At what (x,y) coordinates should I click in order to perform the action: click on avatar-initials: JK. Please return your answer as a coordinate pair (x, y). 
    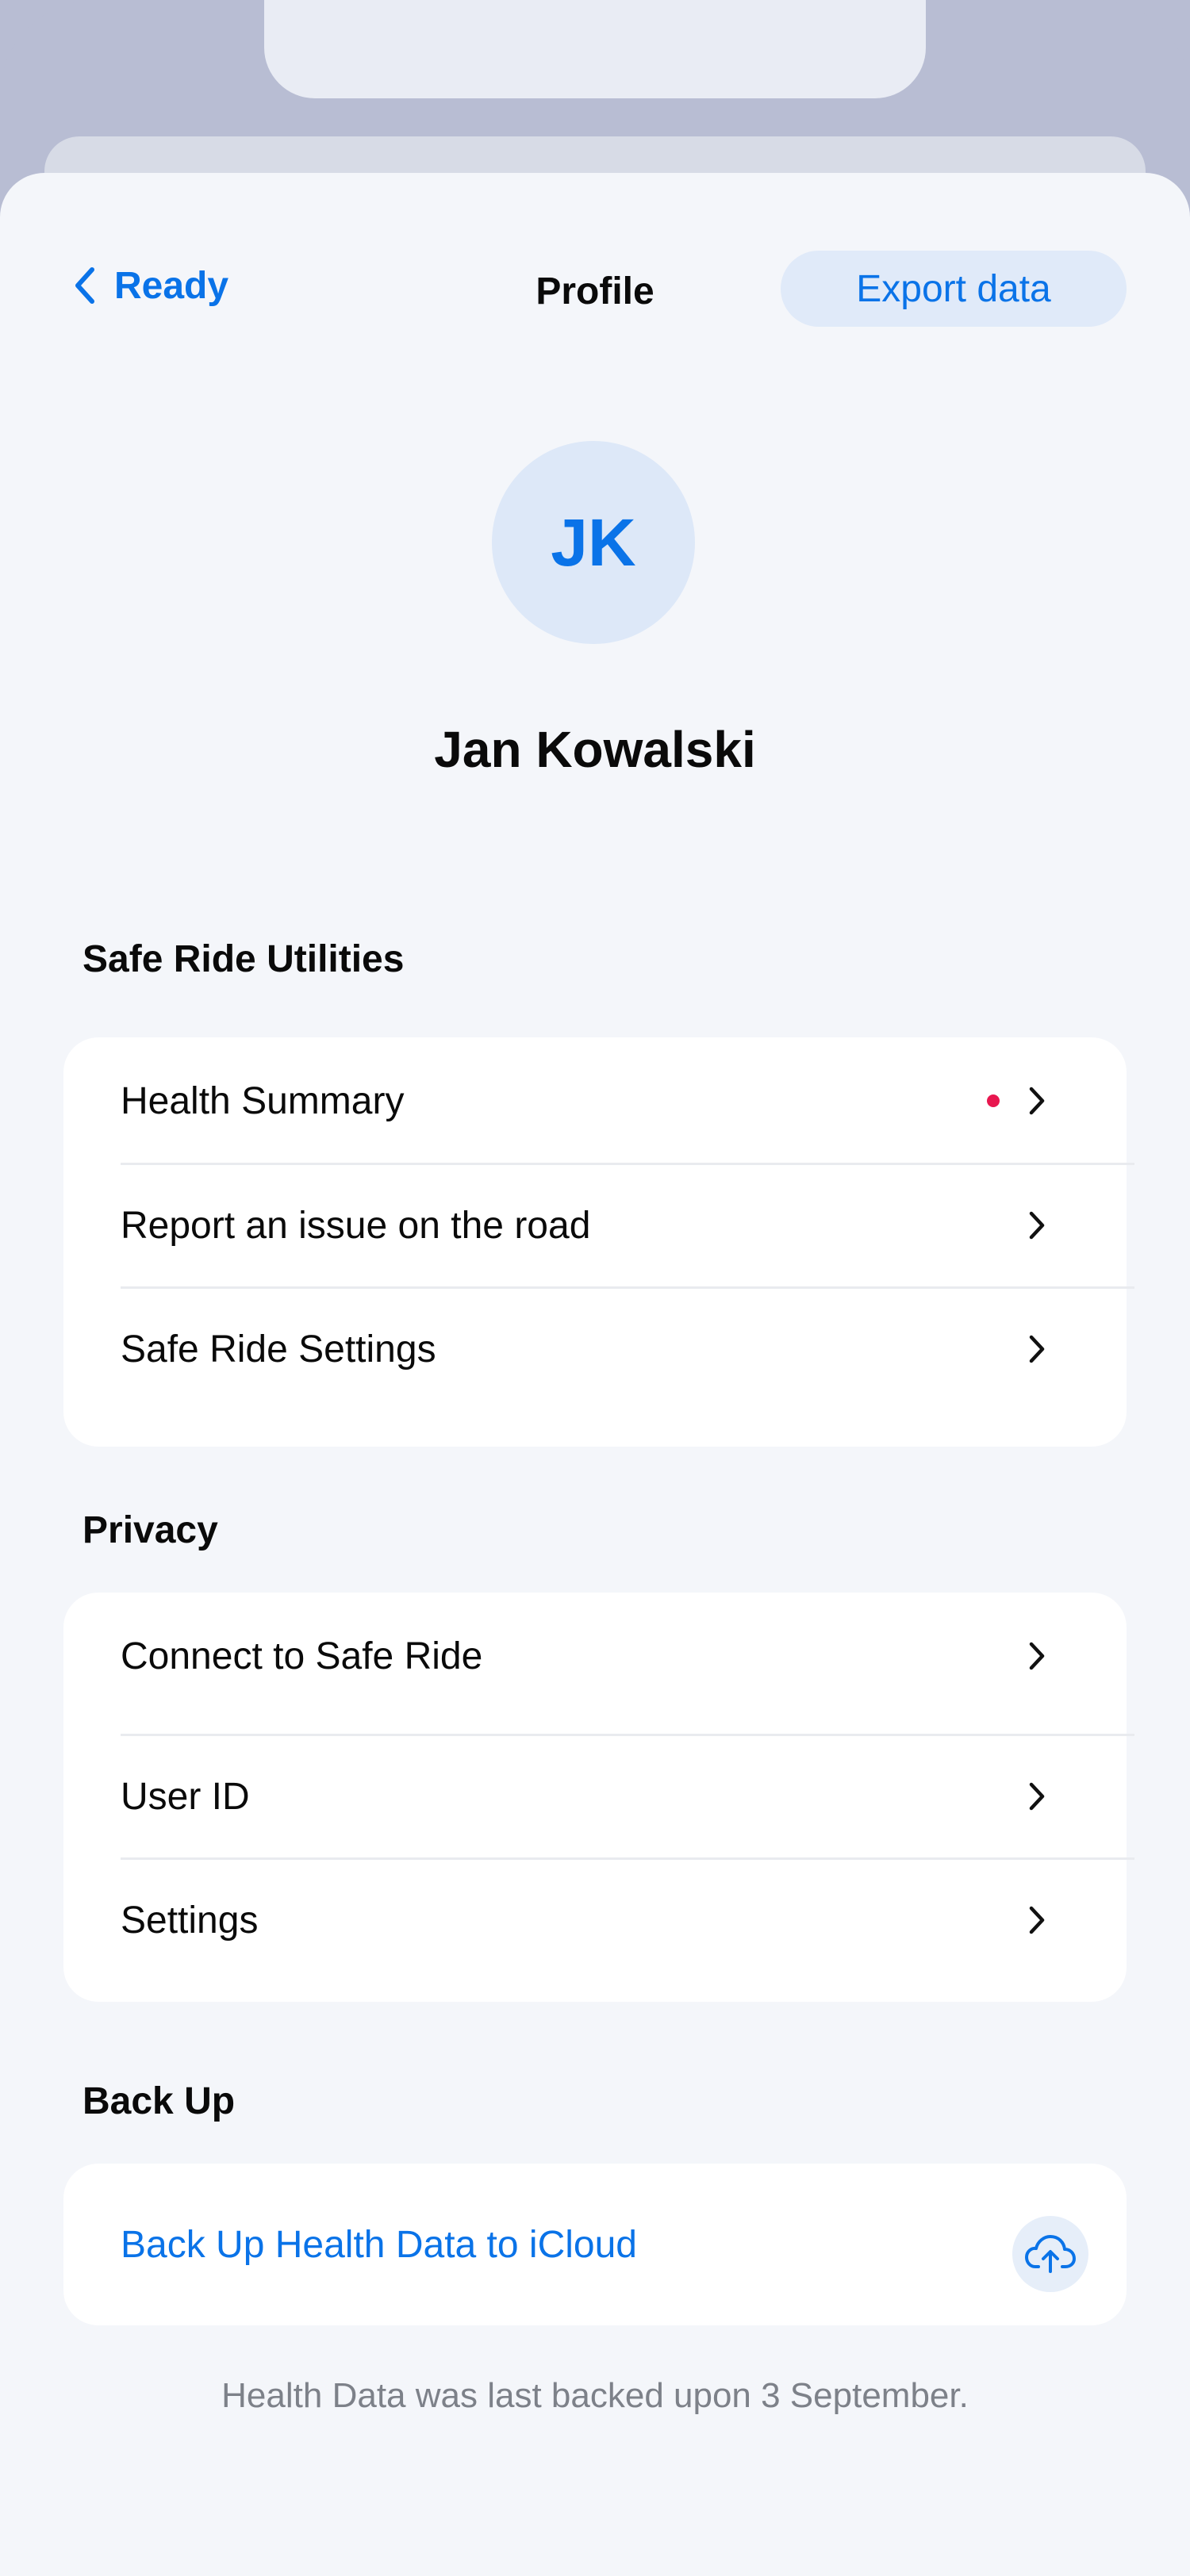
    Looking at the image, I should click on (593, 542).